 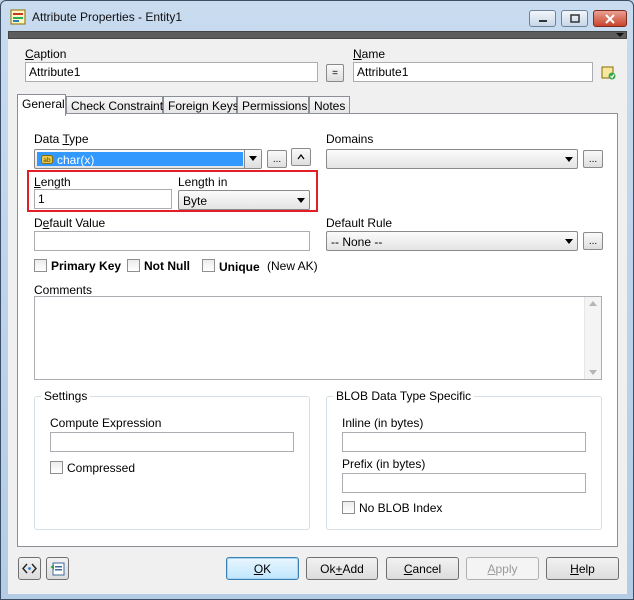 I want to click on minimize-button, so click(x=542, y=18).